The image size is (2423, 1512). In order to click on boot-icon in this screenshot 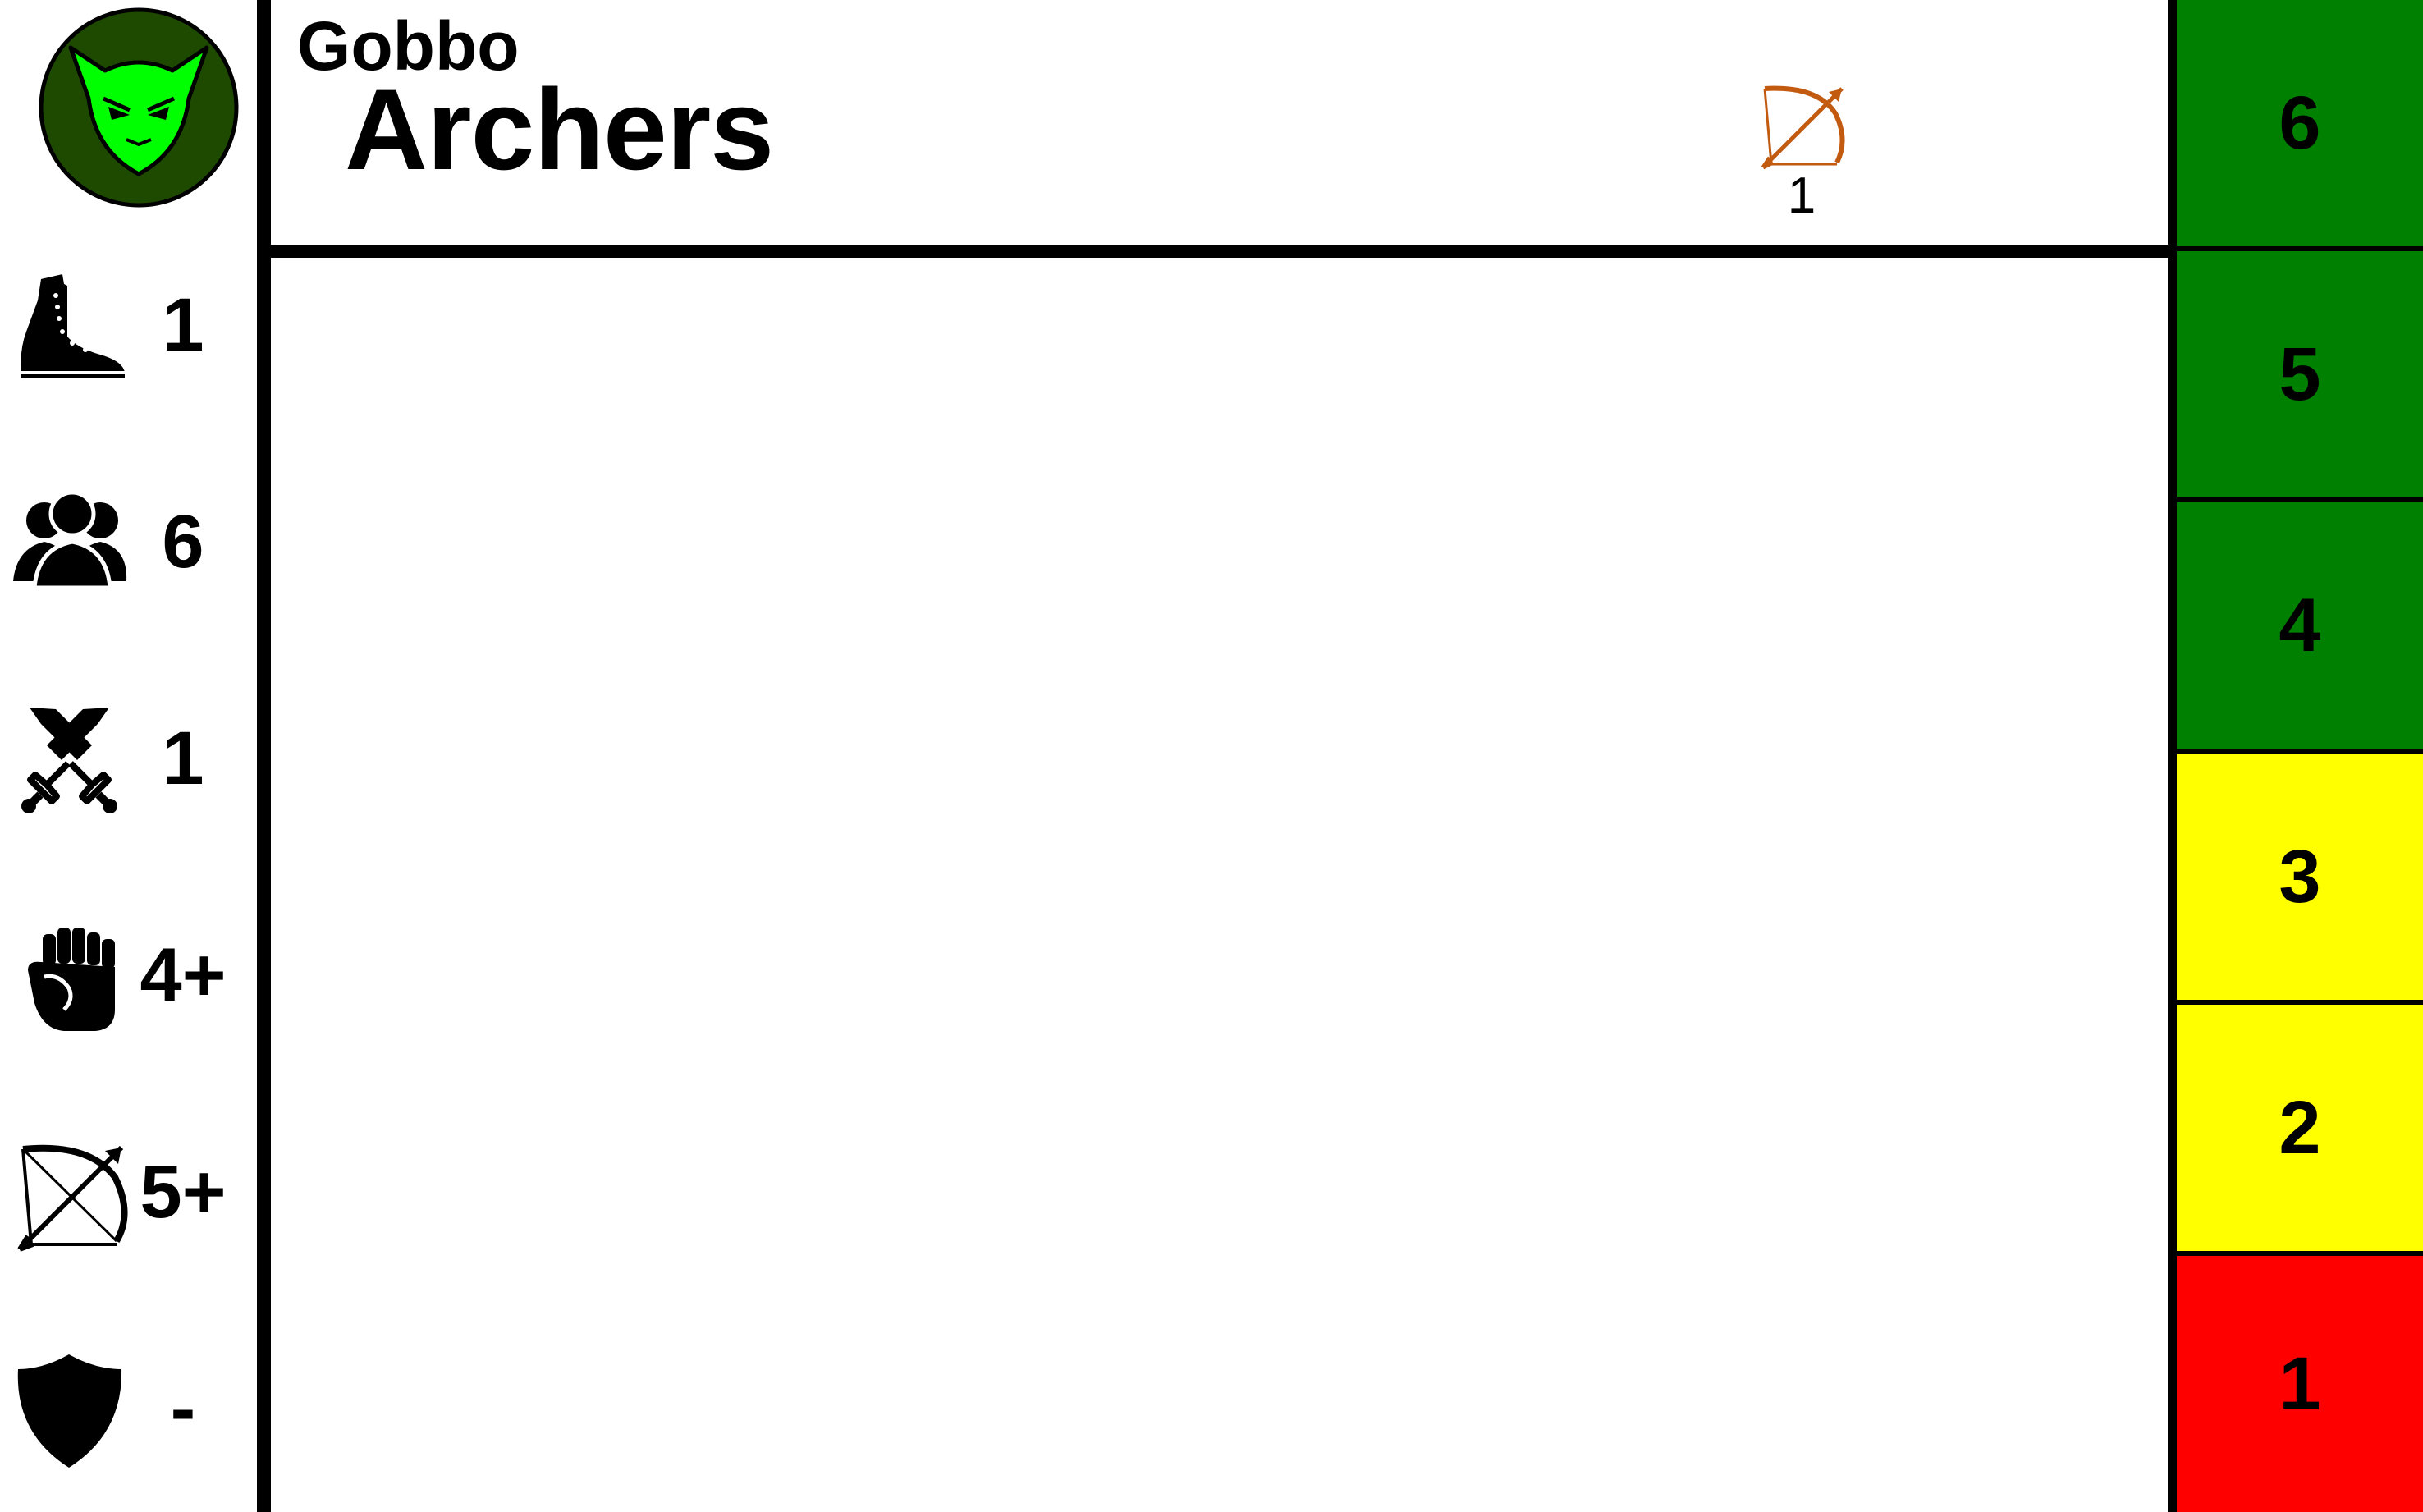, I will do `click(74, 326)`.